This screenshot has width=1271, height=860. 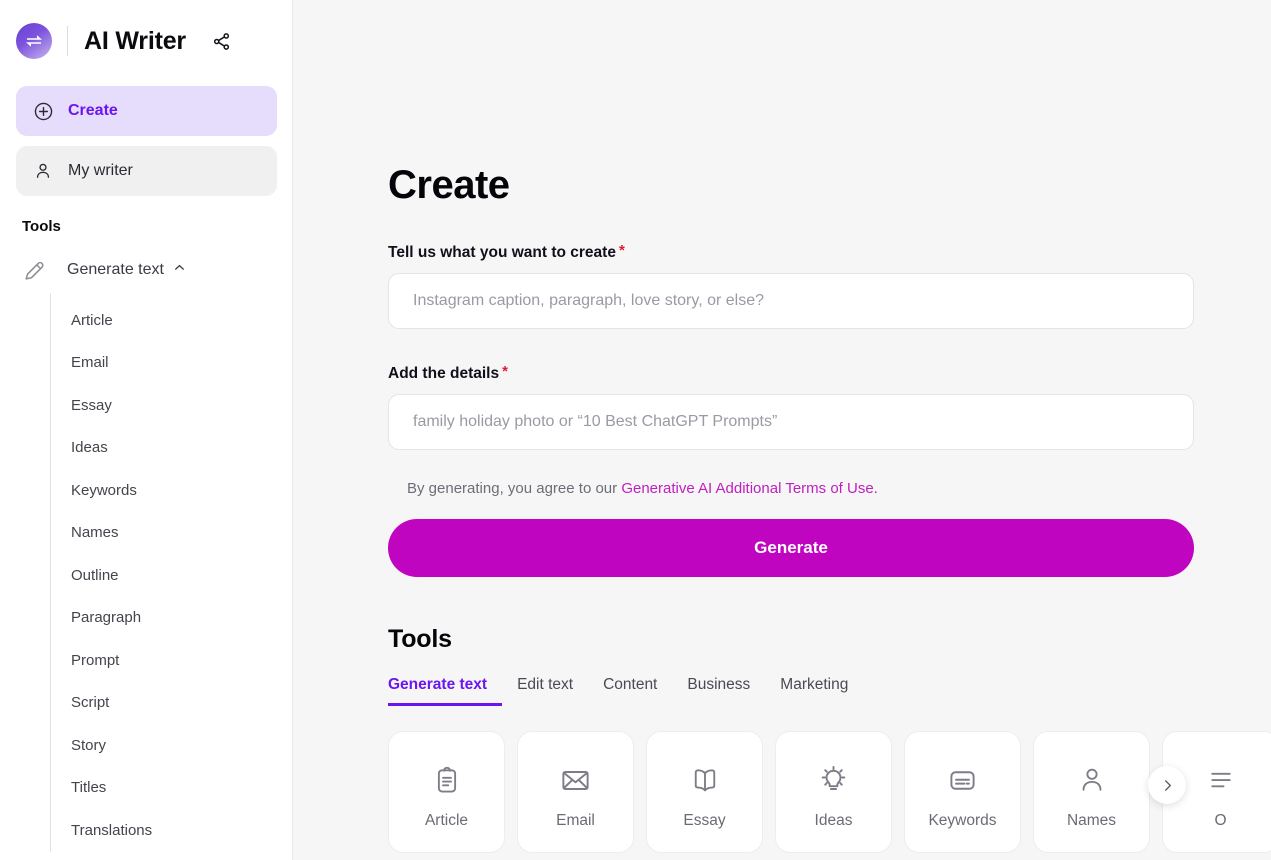 What do you see at coordinates (182, 405) in the screenshot?
I see `sidebar-subitem-essay: Essay` at bounding box center [182, 405].